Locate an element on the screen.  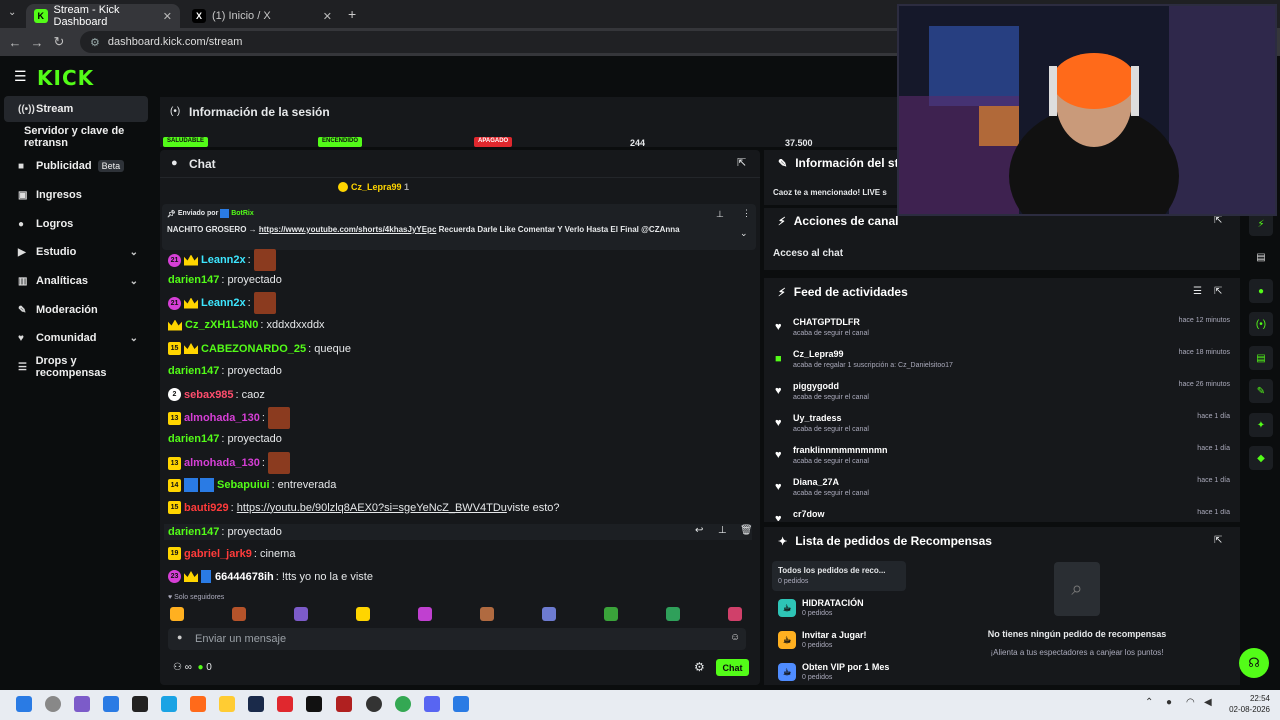
sidebar-item-publicidad: ■ Publicidad Beta is located at coordinates (76, 166).